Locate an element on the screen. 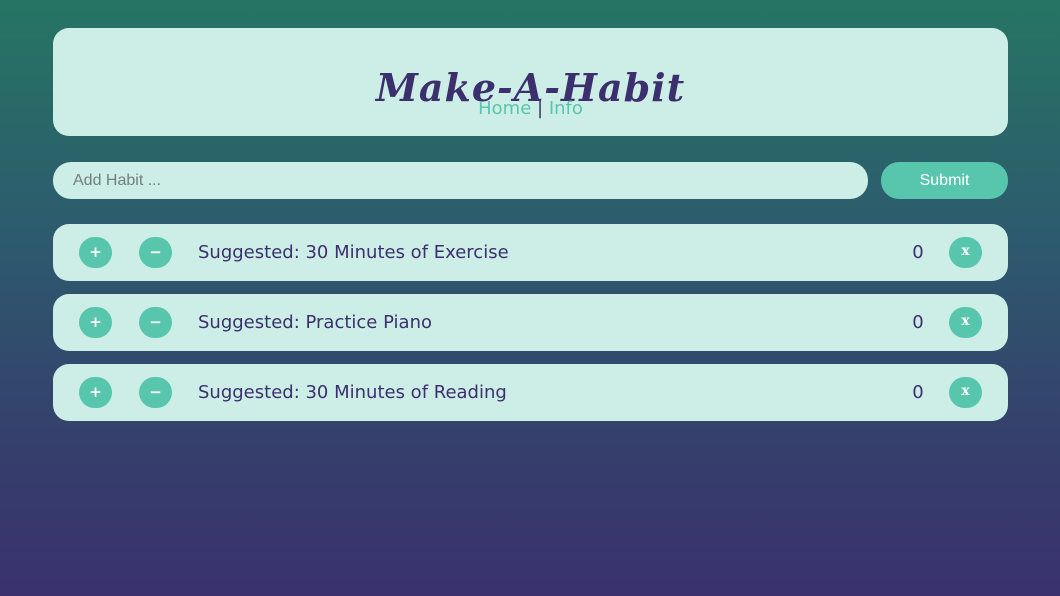  nav-link-home: Home is located at coordinates (504, 108).